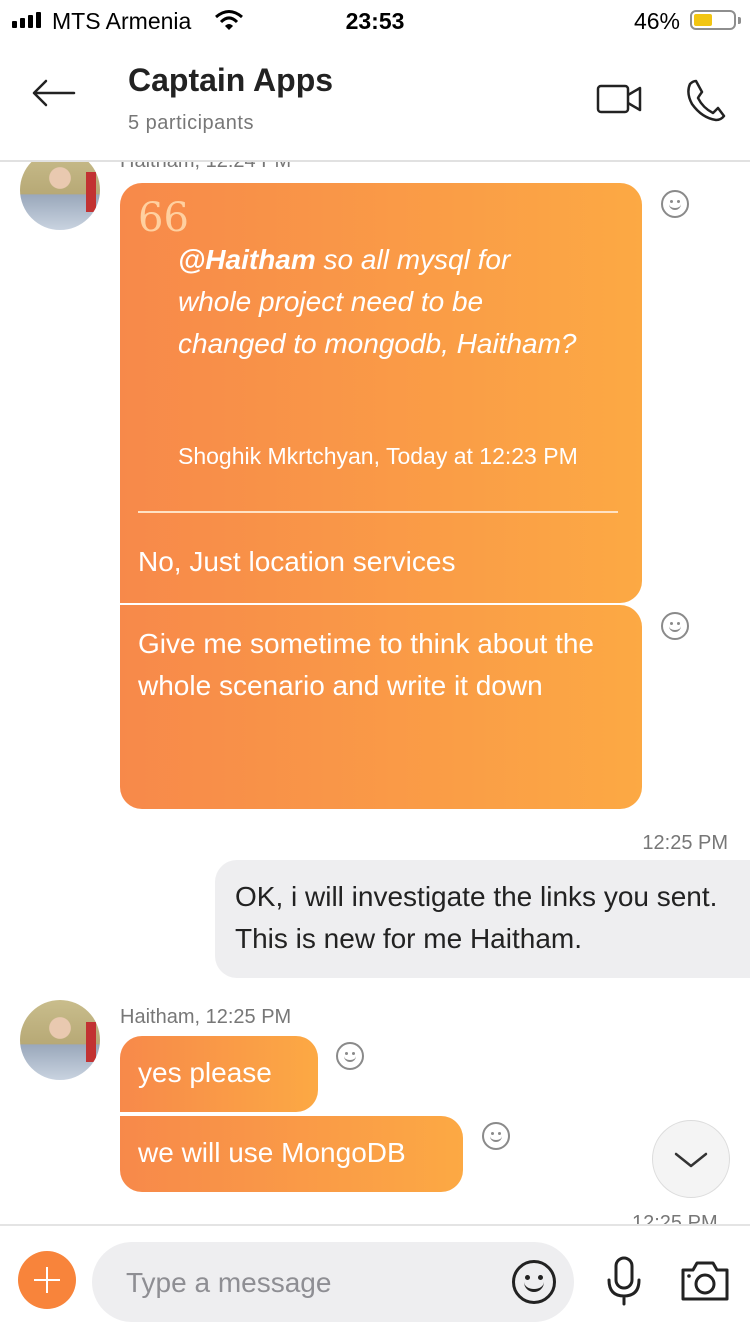  What do you see at coordinates (206, 1017) in the screenshot?
I see `sender-line: Haitham, 12:25 PM` at bounding box center [206, 1017].